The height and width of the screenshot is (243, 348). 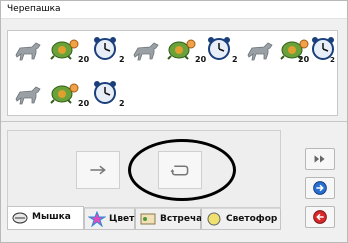 What do you see at coordinates (97, 219) in the screenshot?
I see `color-star-icon` at bounding box center [97, 219].